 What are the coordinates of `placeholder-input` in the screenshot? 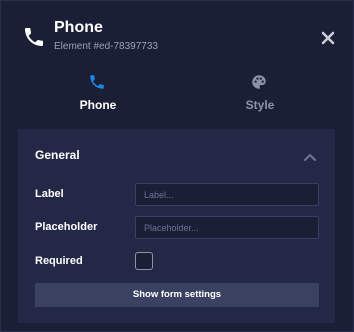 It's located at (227, 227).